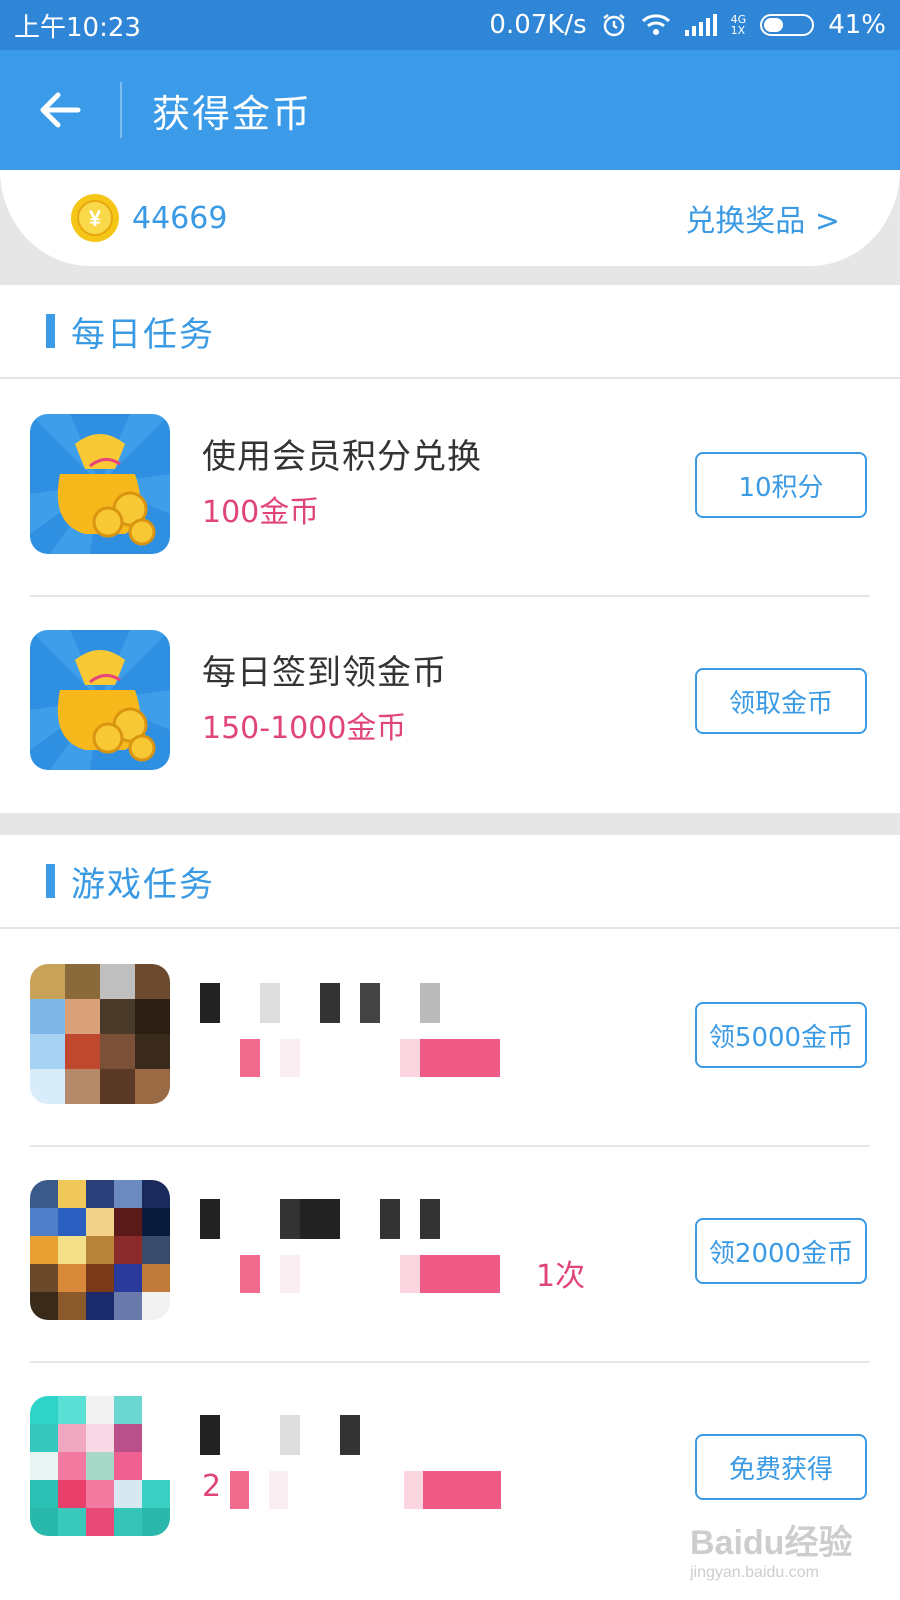 This screenshot has height=1600, width=900. I want to click on status-icons: 0.07K/s 4G 1X 41%, so click(687, 25).